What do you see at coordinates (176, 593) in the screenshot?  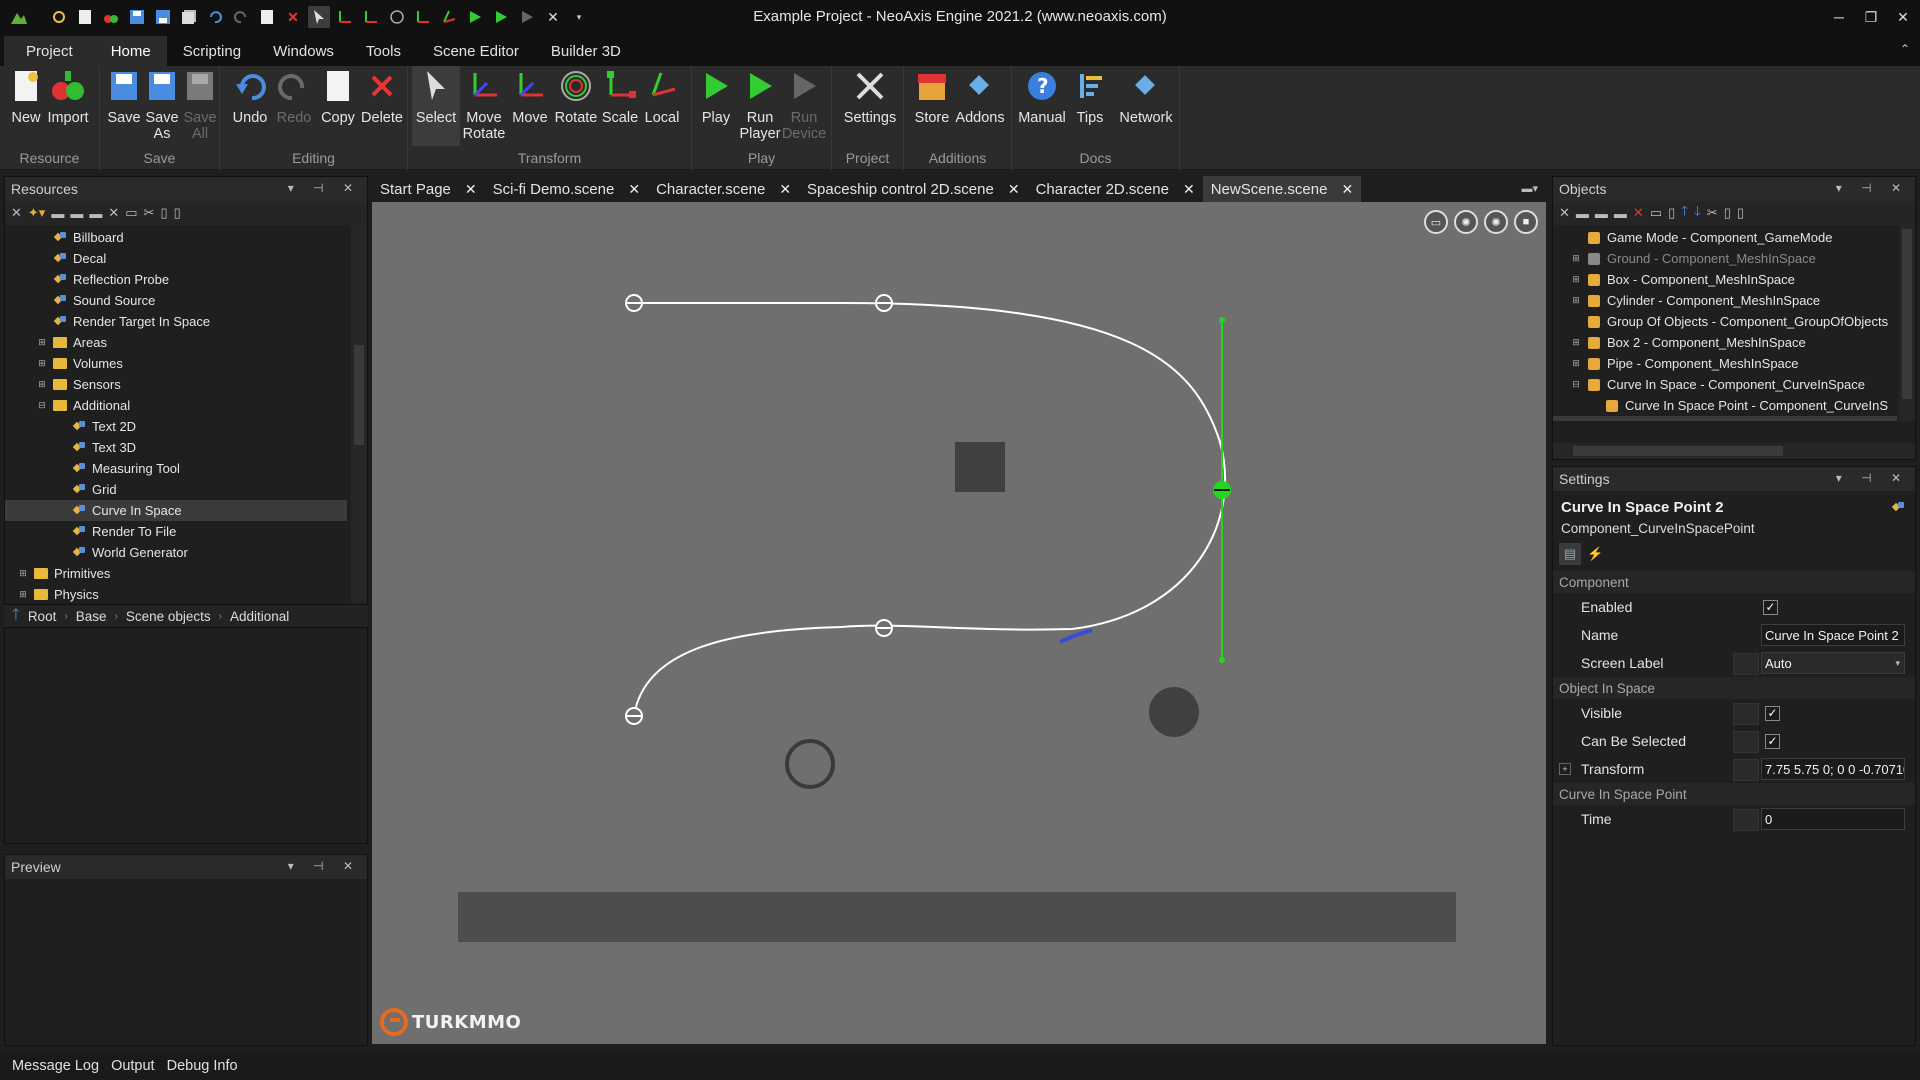 I see `resource-item: ⊞ Physics` at bounding box center [176, 593].